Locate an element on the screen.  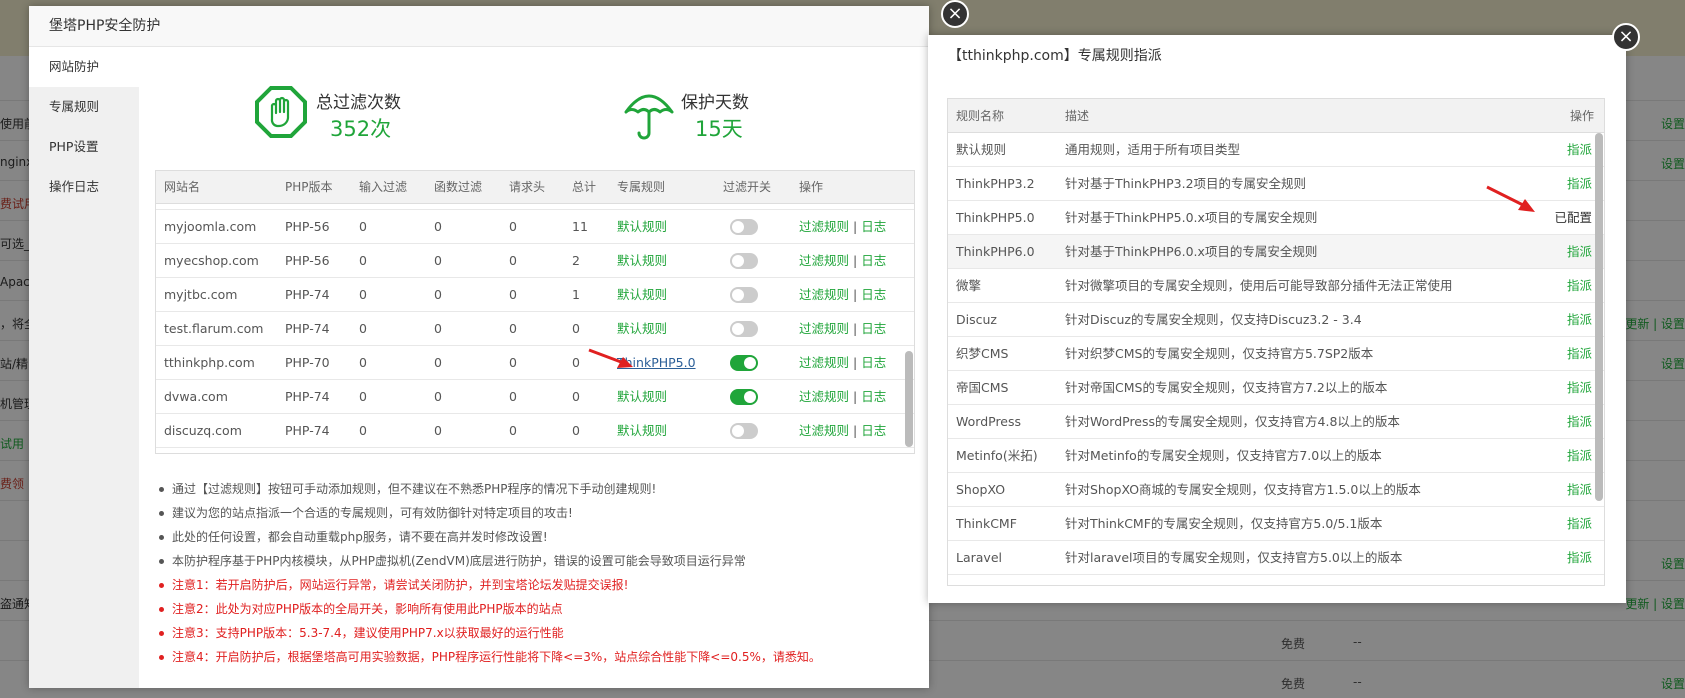
rule-name: 默认规则 is located at coordinates (981, 149).